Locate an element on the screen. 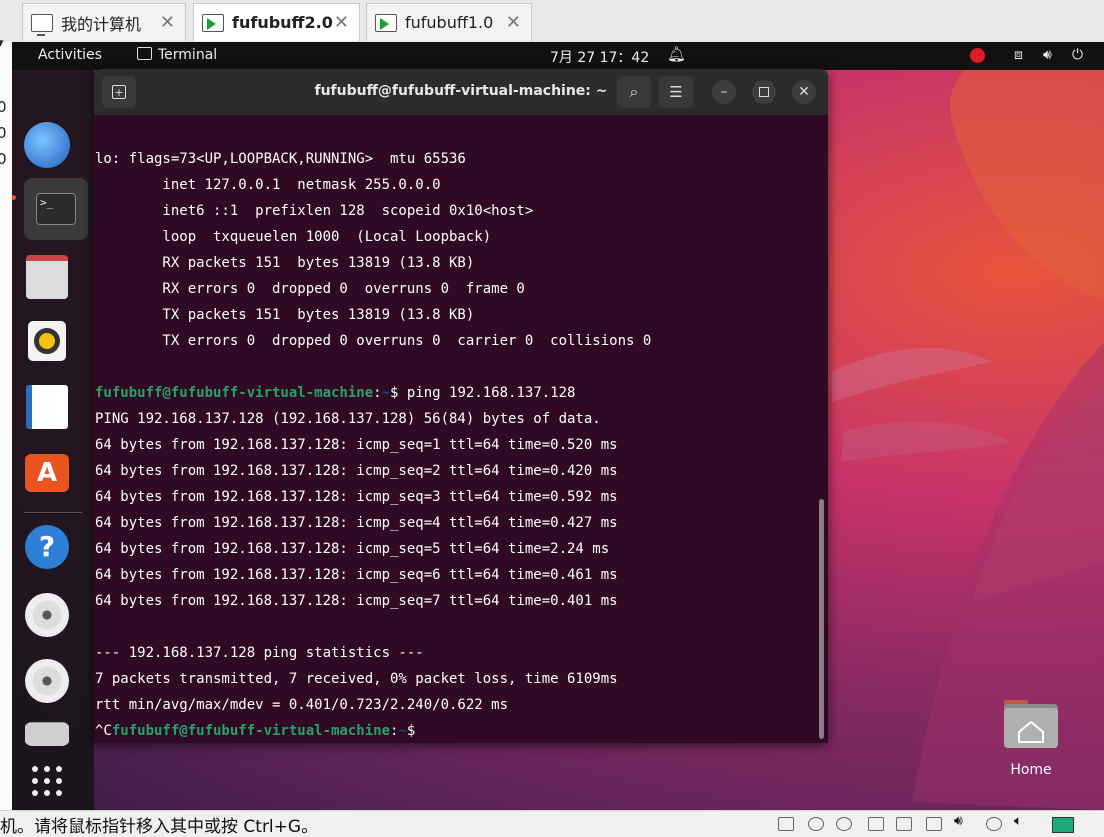 The image size is (1104, 837). files-icon is located at coordinates (47, 277).